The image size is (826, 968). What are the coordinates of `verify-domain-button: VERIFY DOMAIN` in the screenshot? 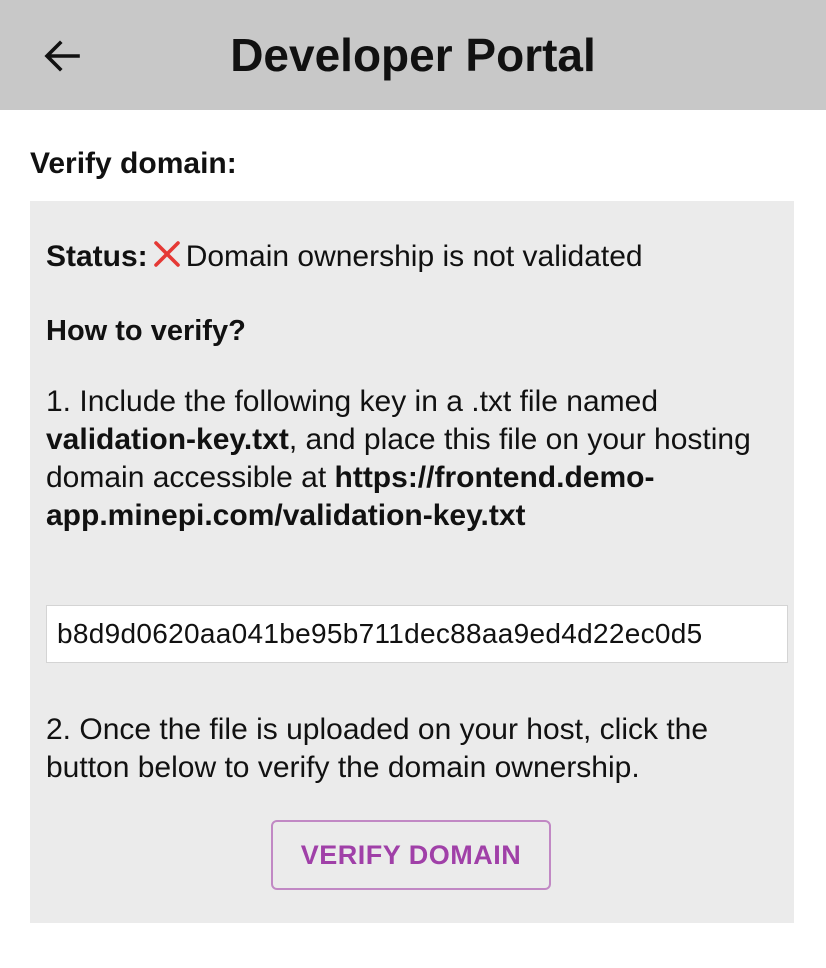 It's located at (411, 855).